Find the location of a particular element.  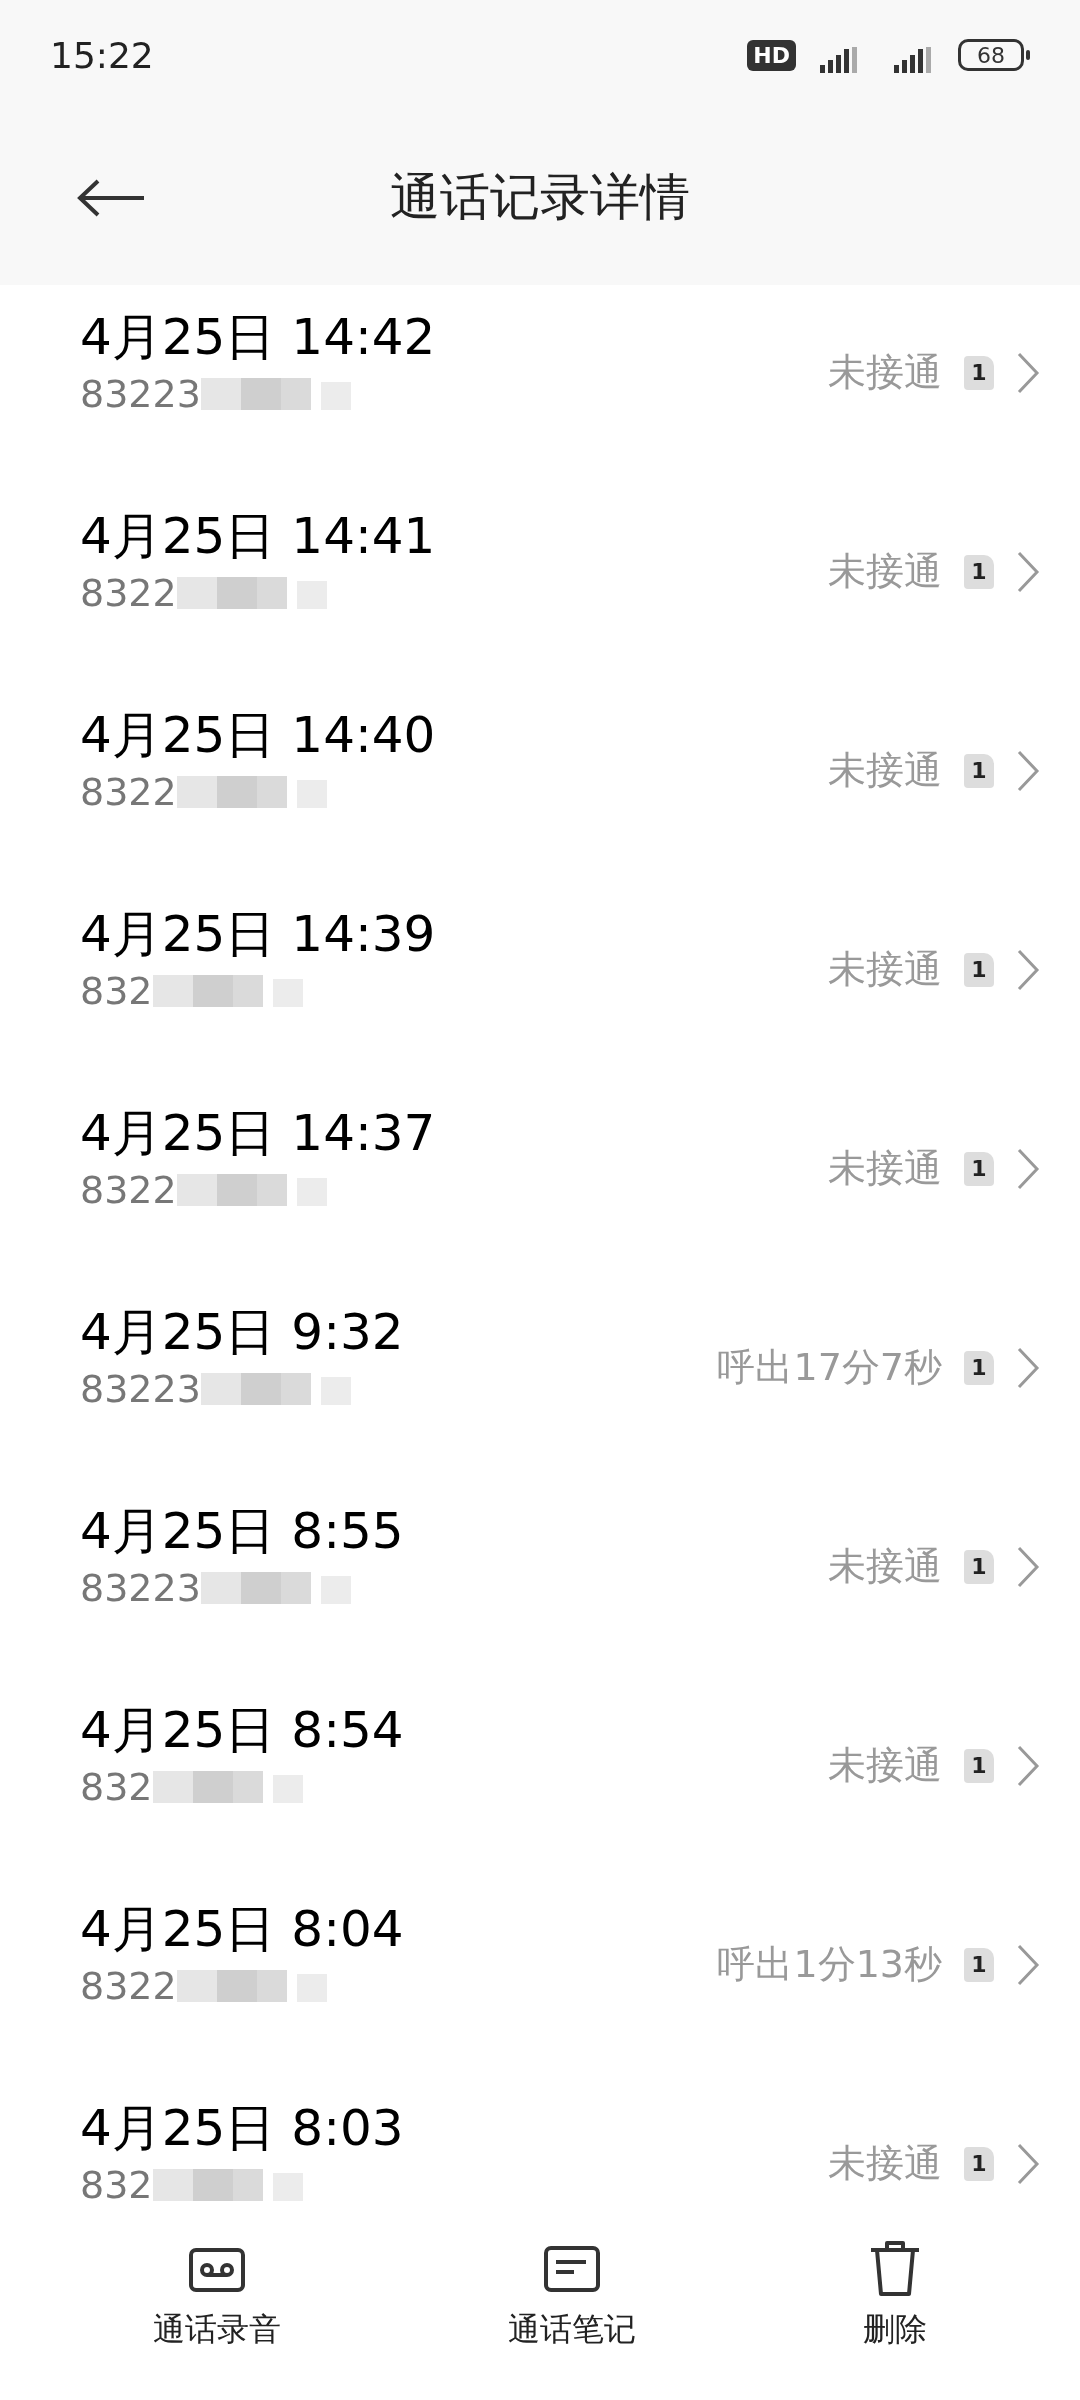

call-row: 4月25日 9:32 83223 呼出17分7秒 1 is located at coordinates (540, 1379).